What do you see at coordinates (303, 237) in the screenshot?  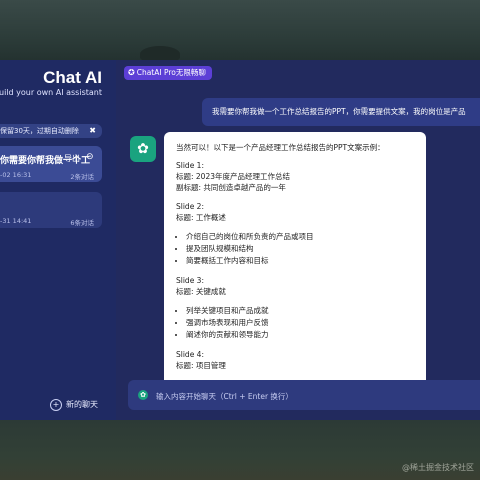 I see `bullet-item: 介绍自己的岗位和所负责的产品或项目` at bounding box center [303, 237].